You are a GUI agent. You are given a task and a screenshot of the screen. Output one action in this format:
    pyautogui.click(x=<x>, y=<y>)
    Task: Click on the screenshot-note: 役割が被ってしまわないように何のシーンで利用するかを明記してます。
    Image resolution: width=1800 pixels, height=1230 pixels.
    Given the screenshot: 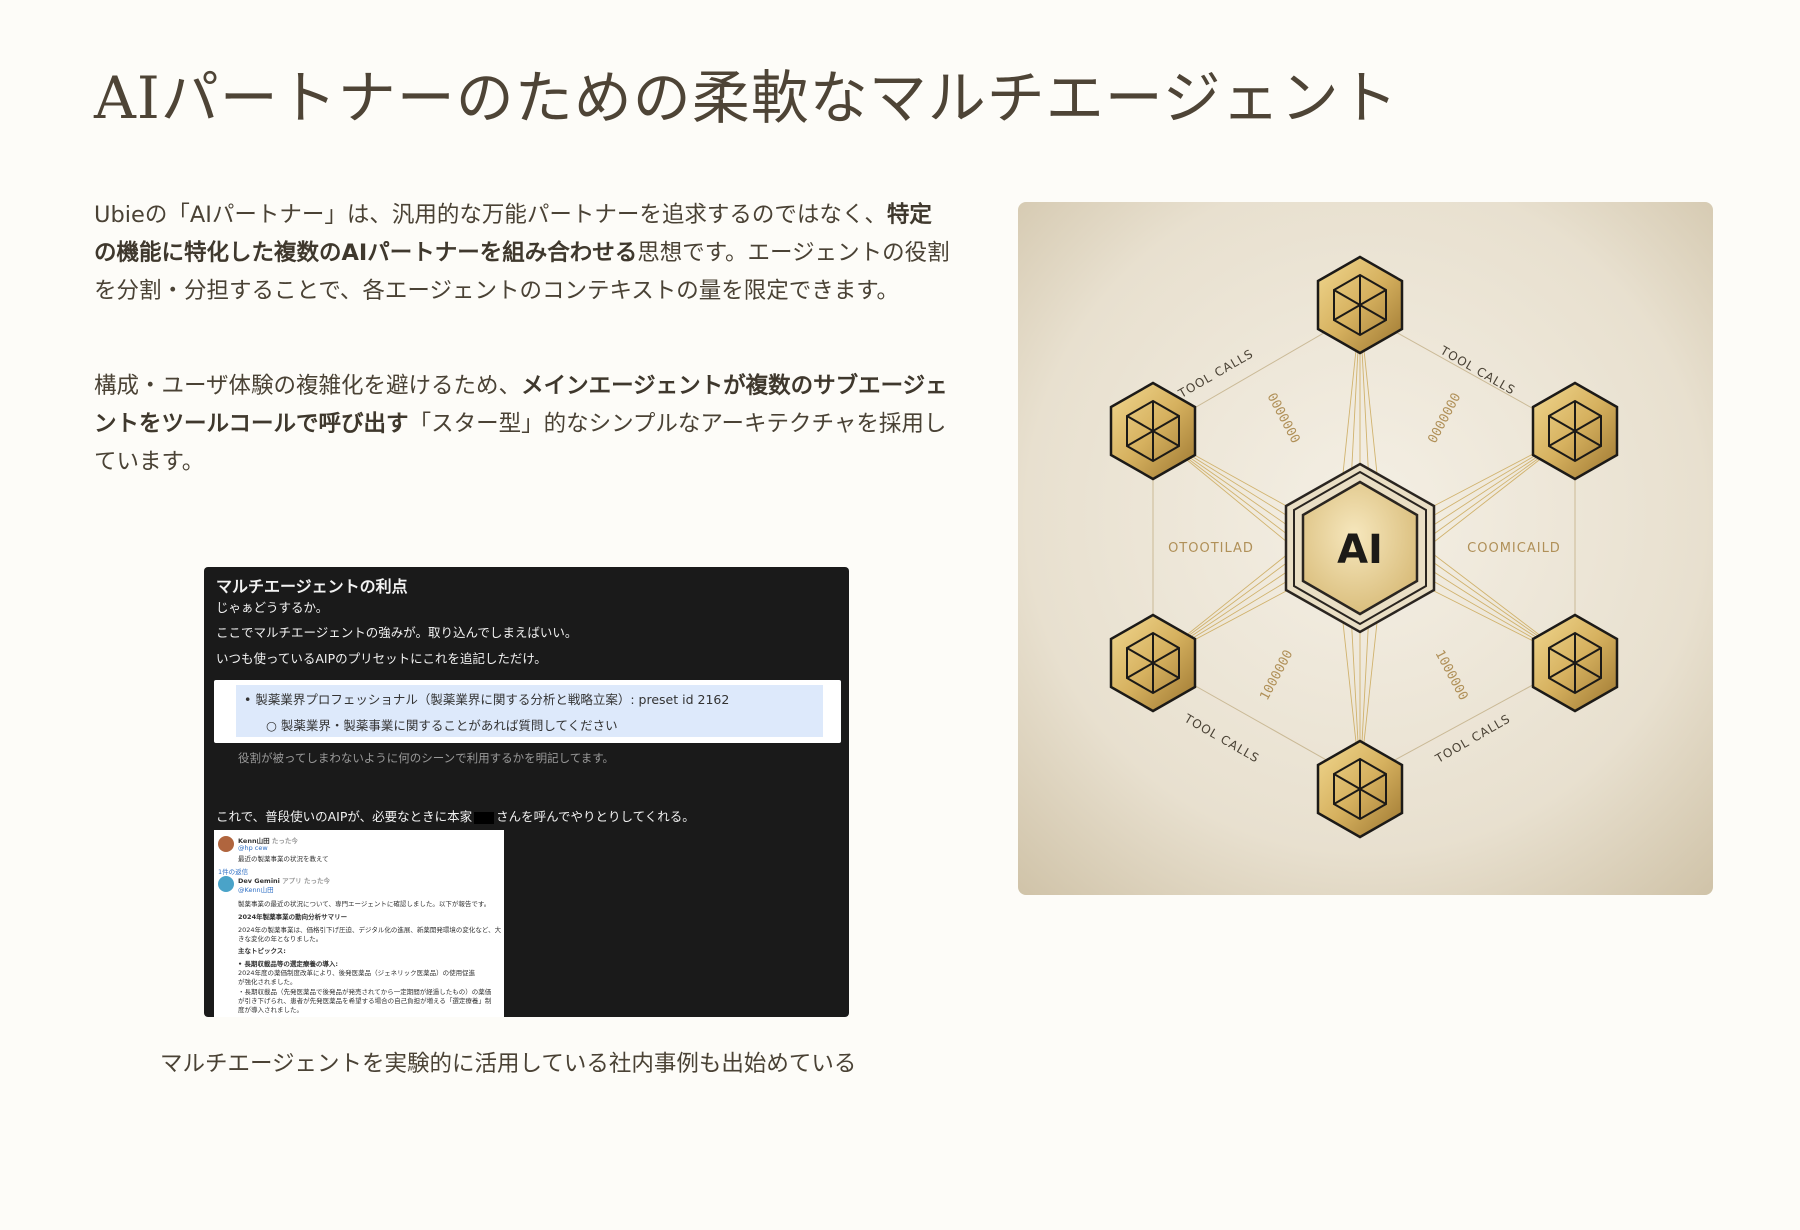 What is the action you would take?
    pyautogui.click(x=426, y=758)
    